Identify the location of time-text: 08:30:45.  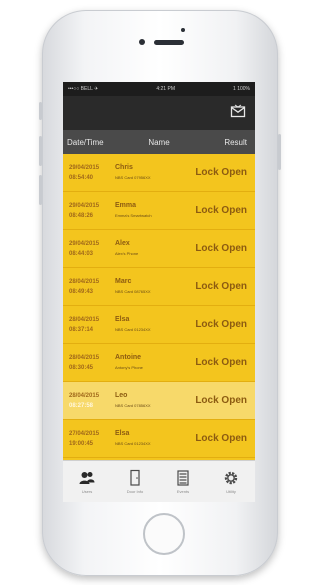
(81, 367).